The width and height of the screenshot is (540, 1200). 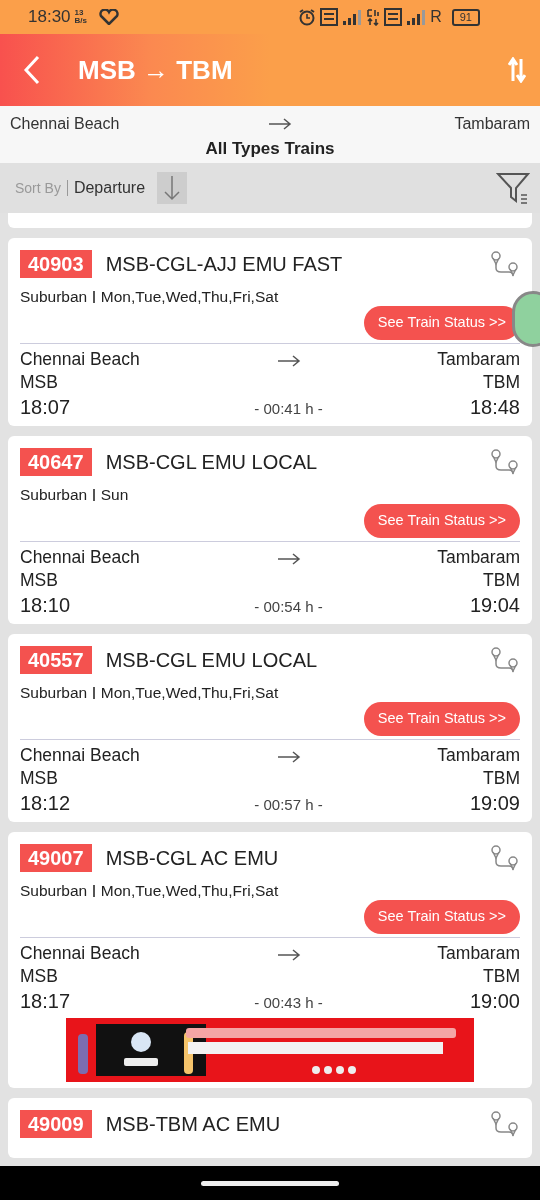 What do you see at coordinates (56, 660) in the screenshot?
I see `train-number: 40557` at bounding box center [56, 660].